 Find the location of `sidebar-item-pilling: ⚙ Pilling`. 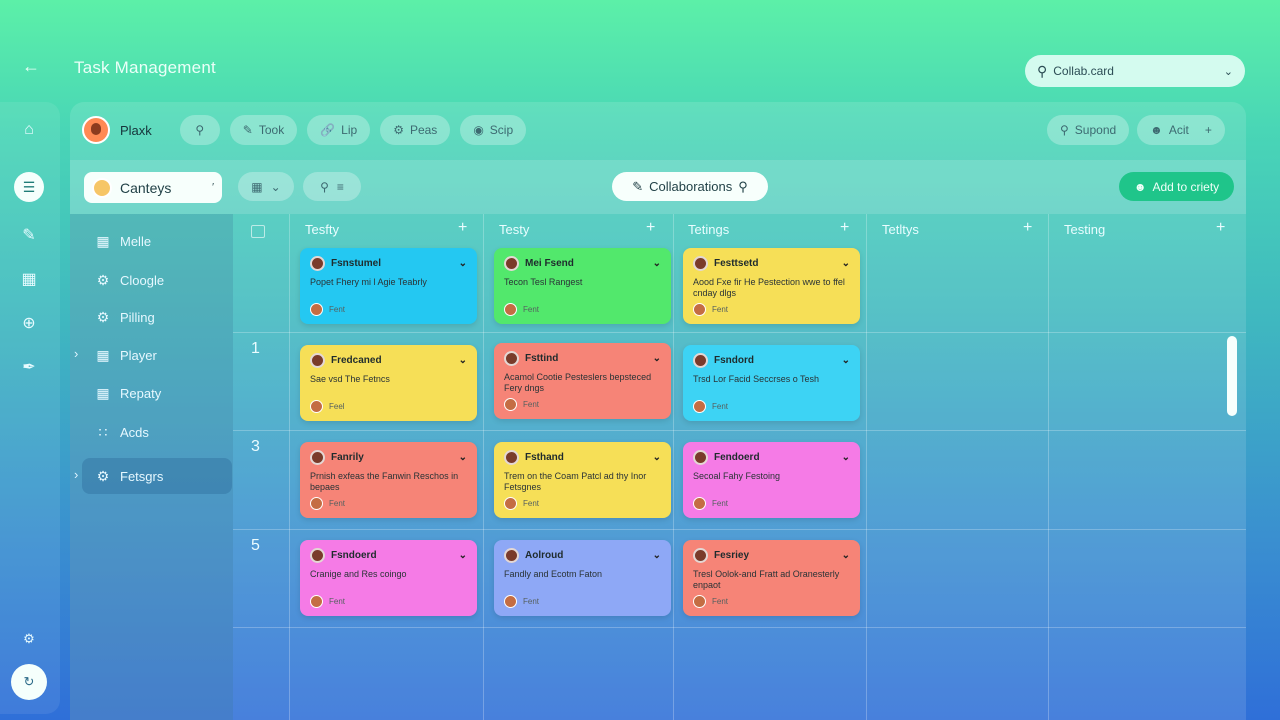

sidebar-item-pilling: ⚙ Pilling is located at coordinates (157, 317).